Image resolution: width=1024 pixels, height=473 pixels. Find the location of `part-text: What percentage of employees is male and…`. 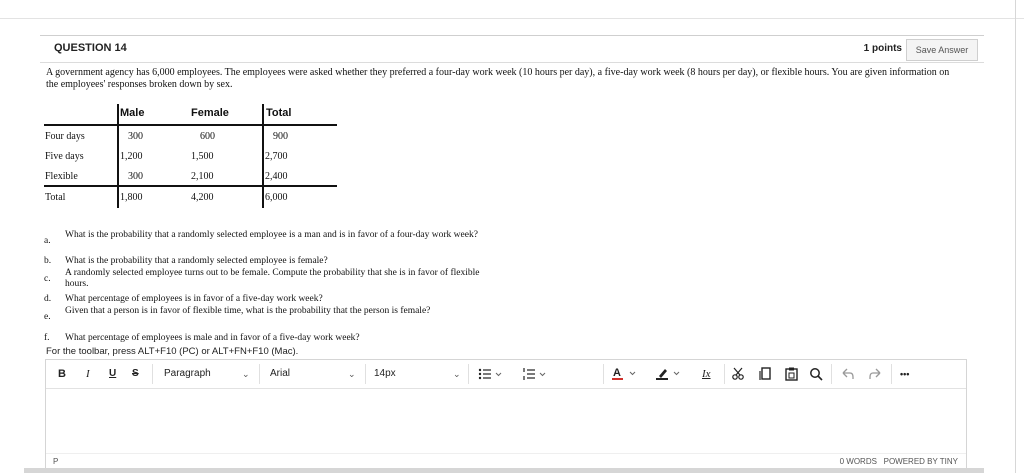

part-text: What percentage of employees is male and… is located at coordinates (212, 338).